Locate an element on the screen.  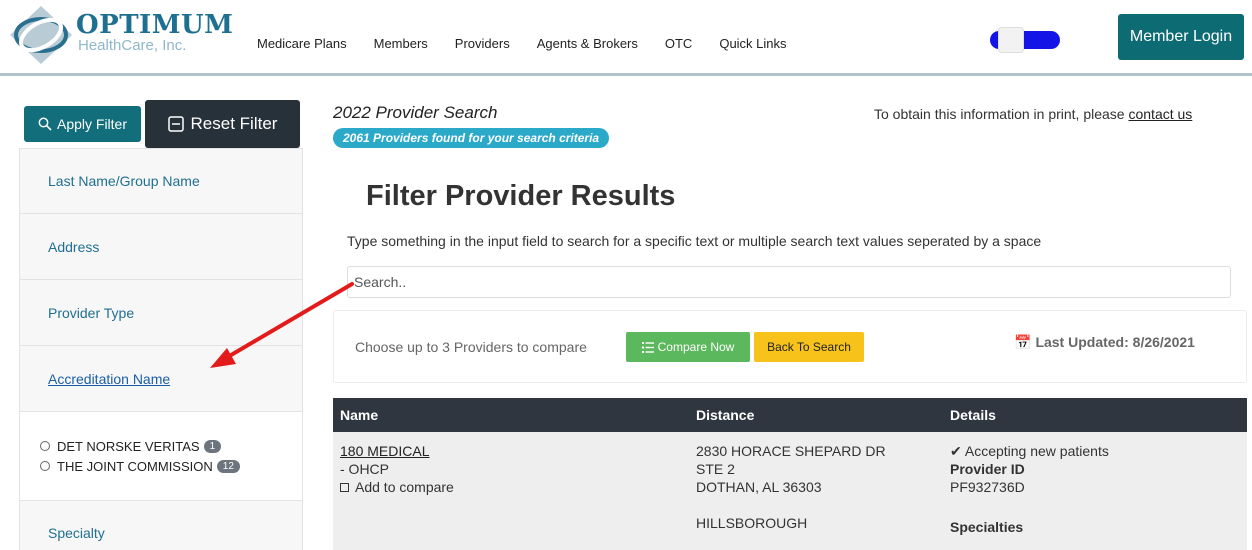
compare-instruction: Choose up to 3 Providers to compare is located at coordinates (471, 347).